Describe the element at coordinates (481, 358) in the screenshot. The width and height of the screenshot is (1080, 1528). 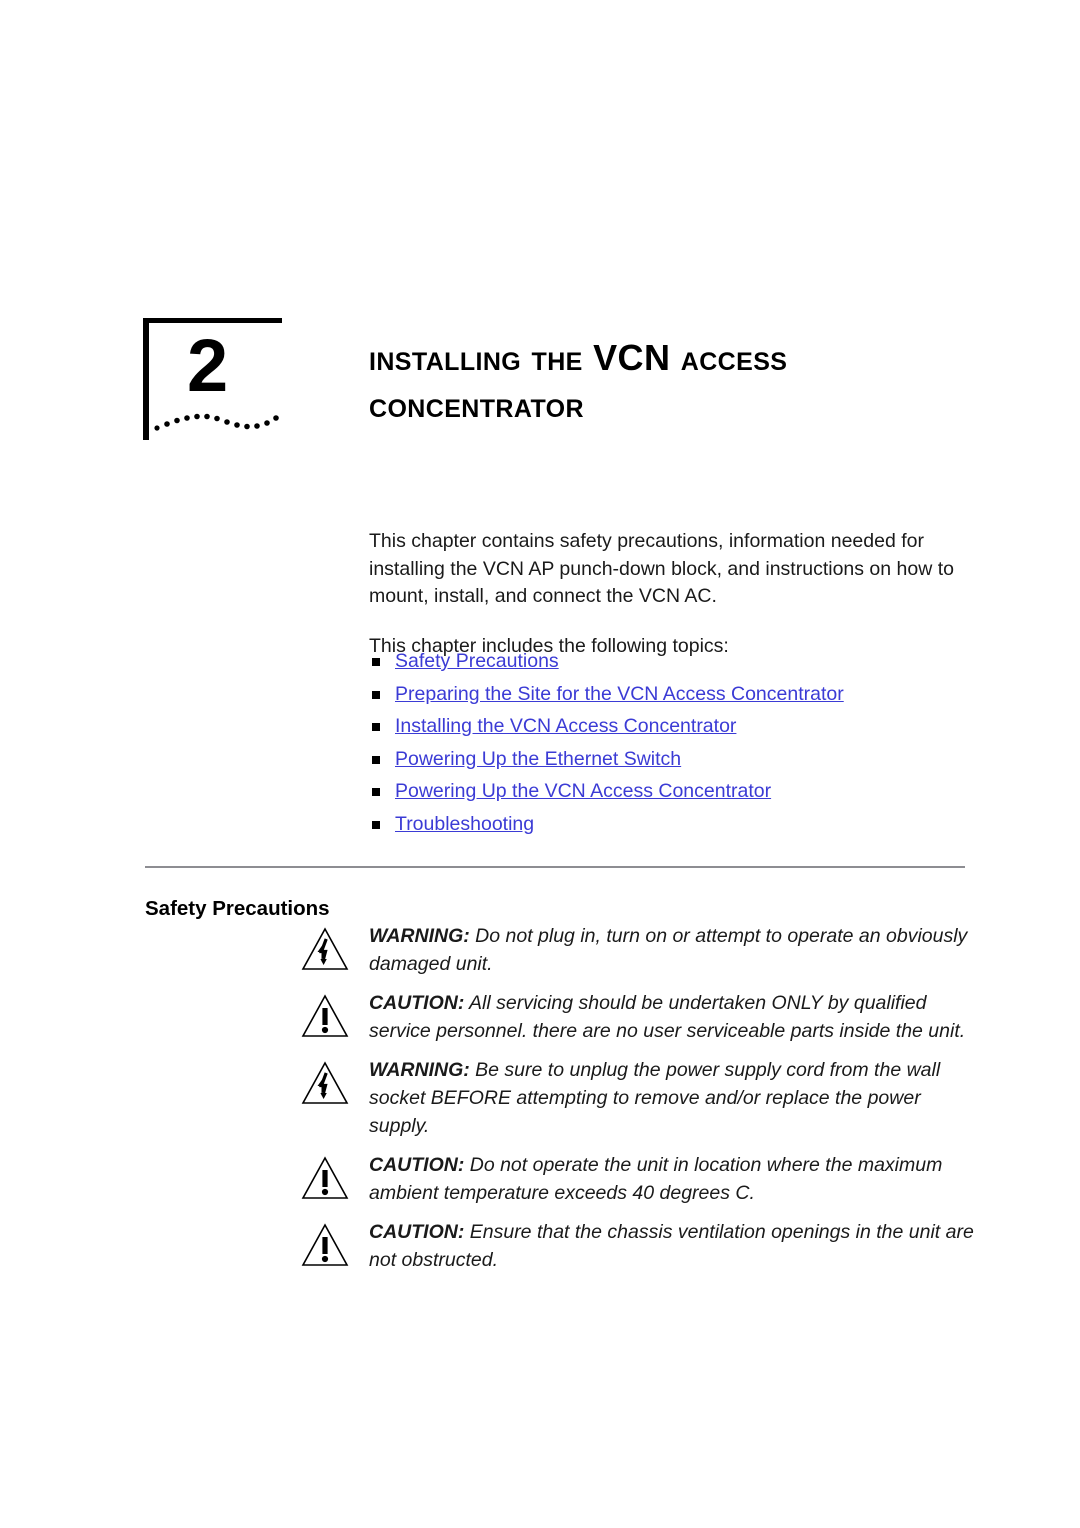
I see `chapter-title-part-1: Installing the` at that location.